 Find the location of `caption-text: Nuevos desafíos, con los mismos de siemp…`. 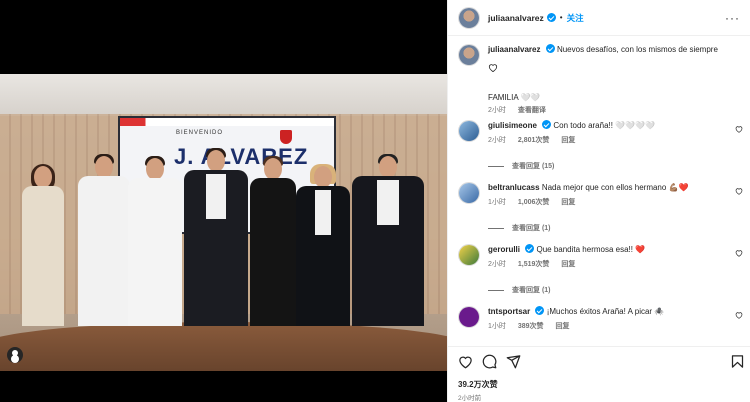

caption-text: Nuevos desafíos, con los mismos de siemp… is located at coordinates (637, 49).